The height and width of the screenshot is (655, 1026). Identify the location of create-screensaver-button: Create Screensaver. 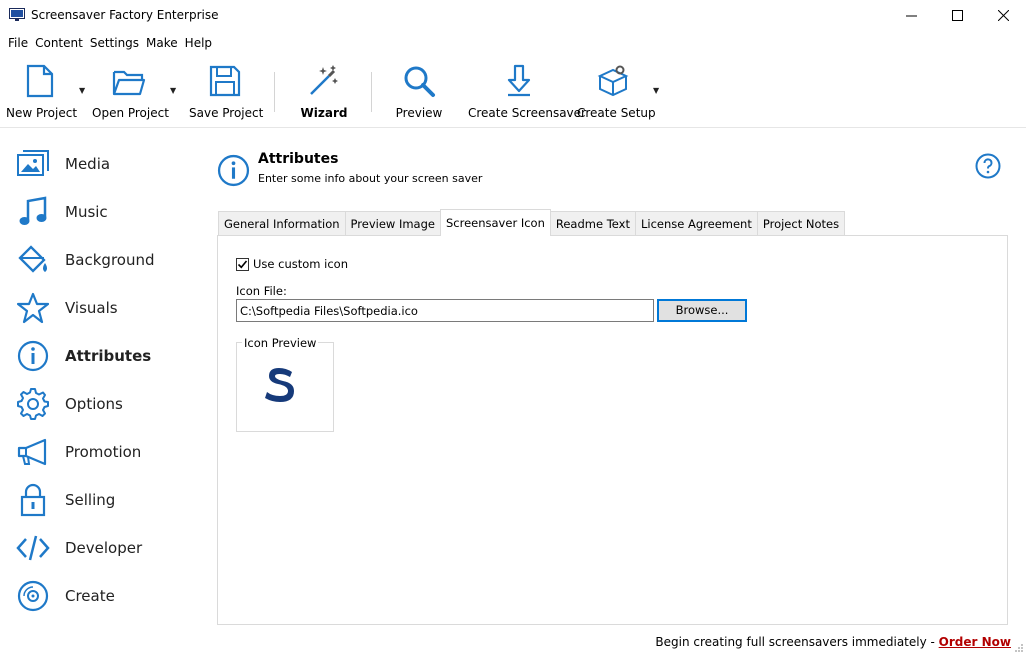
(527, 96).